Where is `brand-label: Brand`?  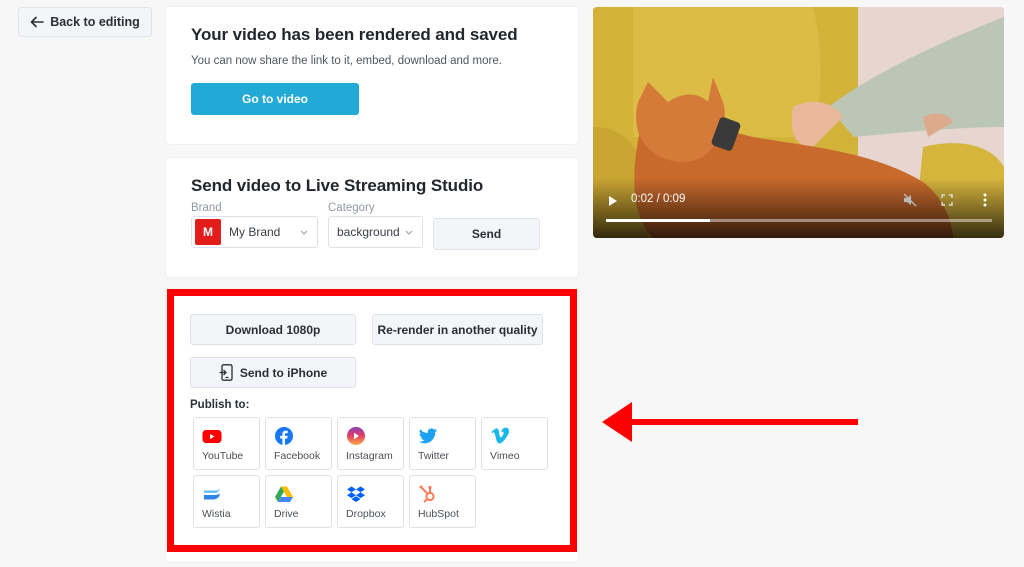
brand-label: Brand is located at coordinates (206, 208).